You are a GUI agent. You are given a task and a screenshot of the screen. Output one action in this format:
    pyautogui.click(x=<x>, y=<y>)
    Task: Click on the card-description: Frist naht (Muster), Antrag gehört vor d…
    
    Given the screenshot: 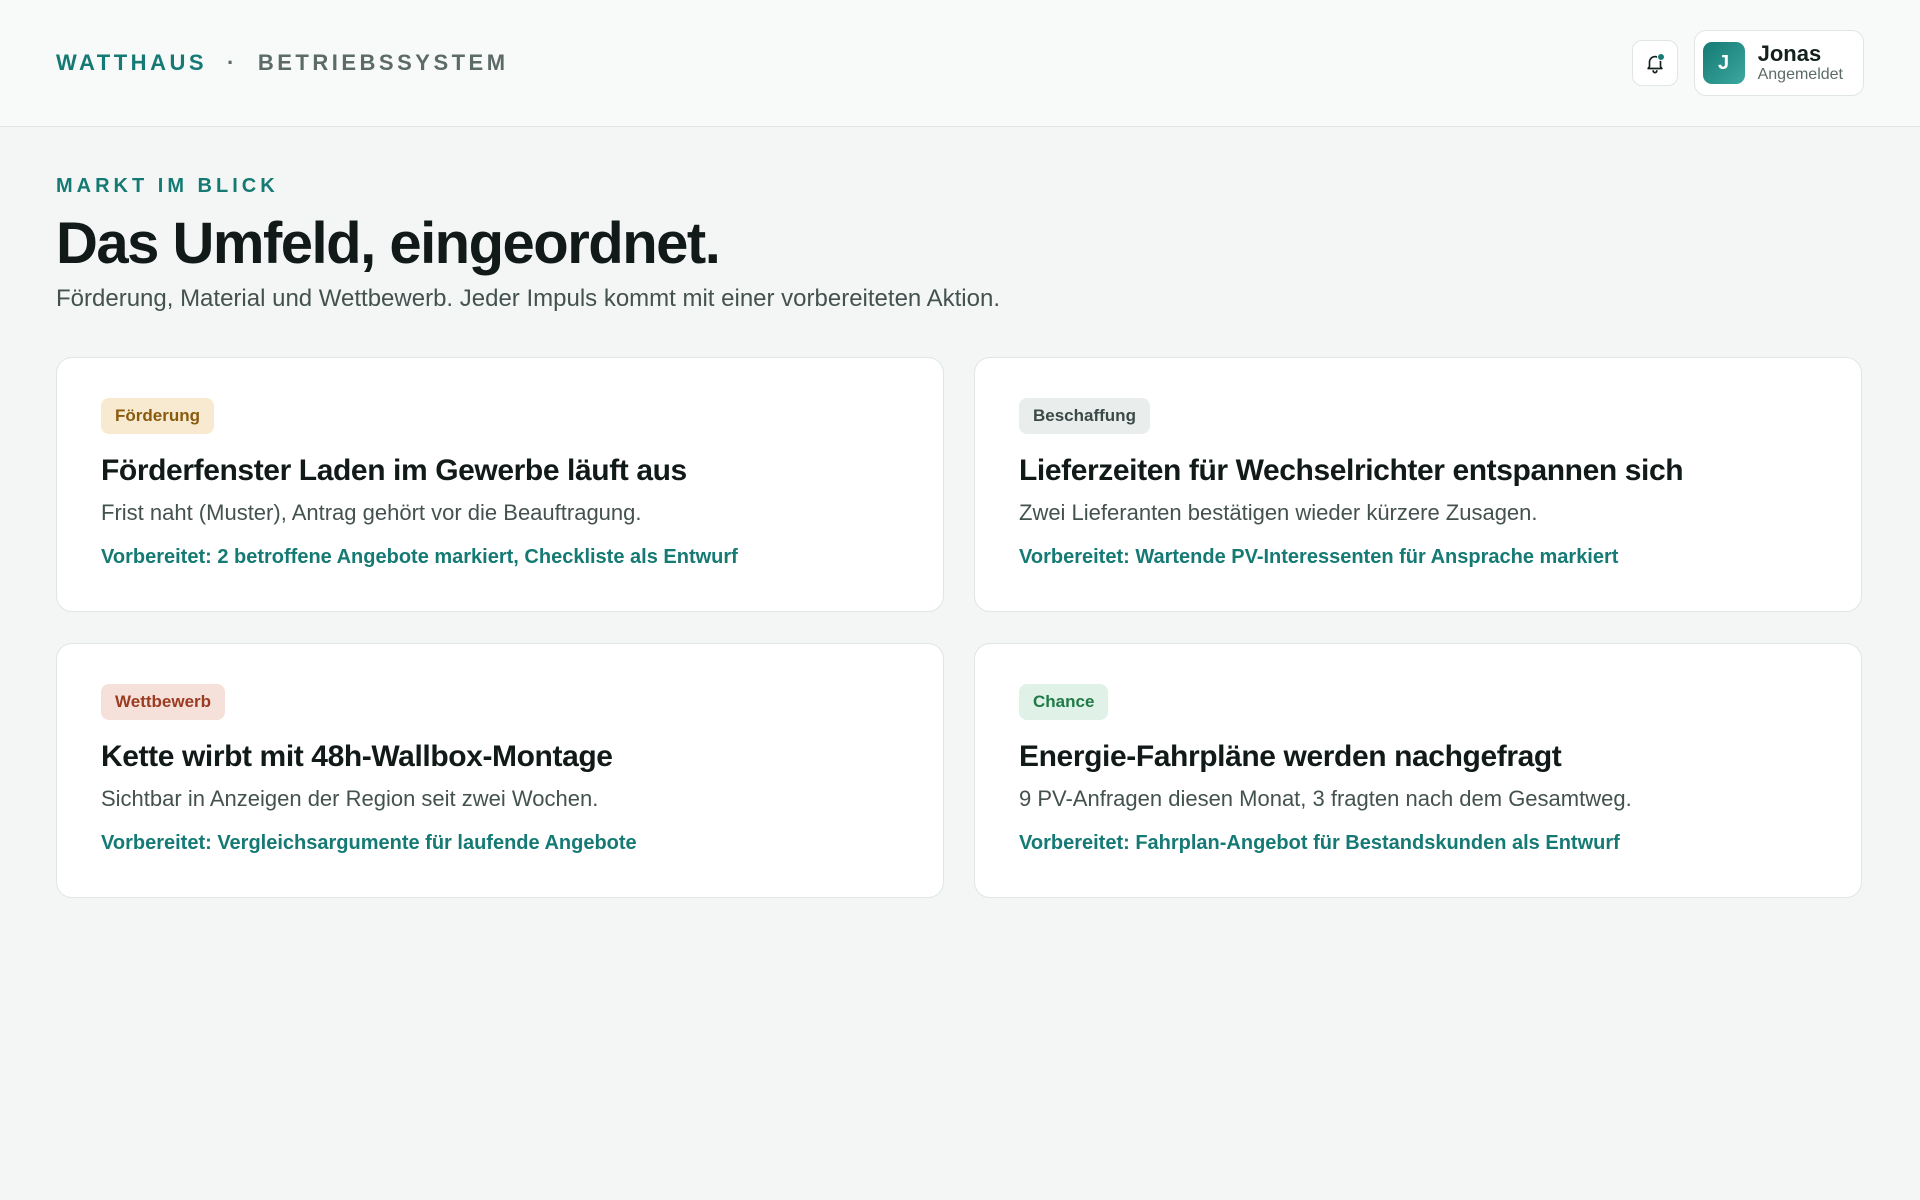 What is the action you would take?
    pyautogui.click(x=371, y=512)
    